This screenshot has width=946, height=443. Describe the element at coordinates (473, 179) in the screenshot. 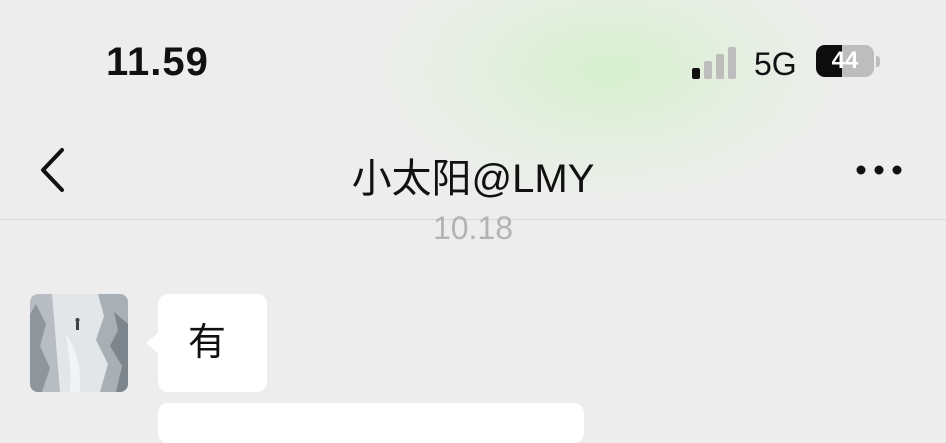

I see `chat-title: 小太阳@LMY` at that location.